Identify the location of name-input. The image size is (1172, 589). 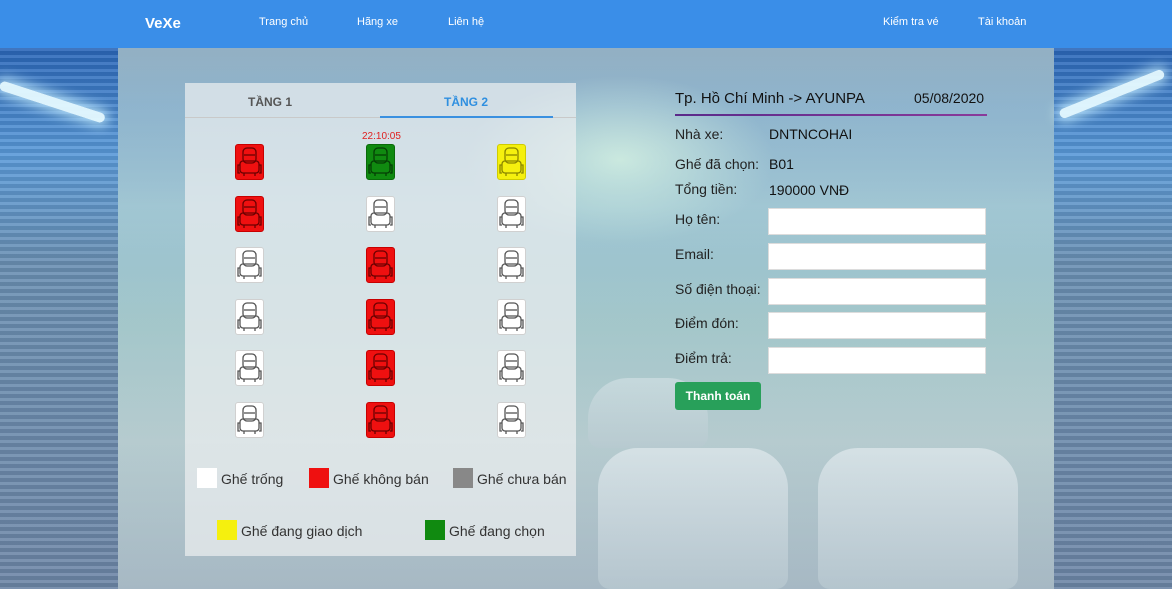
(877, 221).